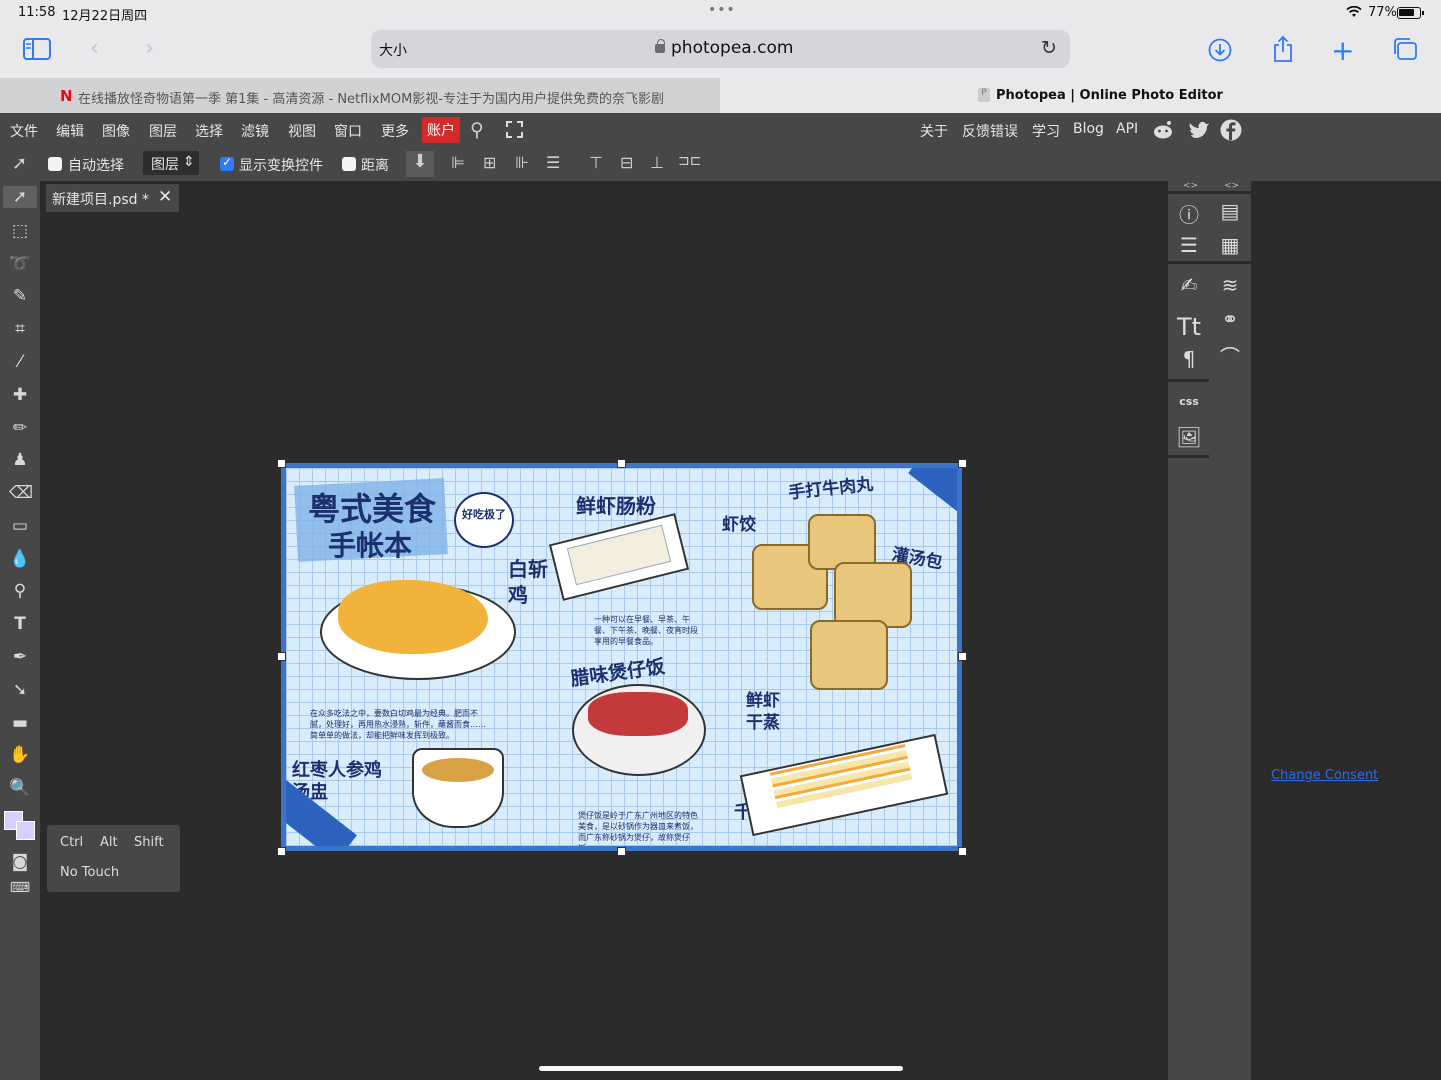 This screenshot has width=1441, height=1080. Describe the element at coordinates (116, 131) in the screenshot. I see `menu-image: 图像` at that location.